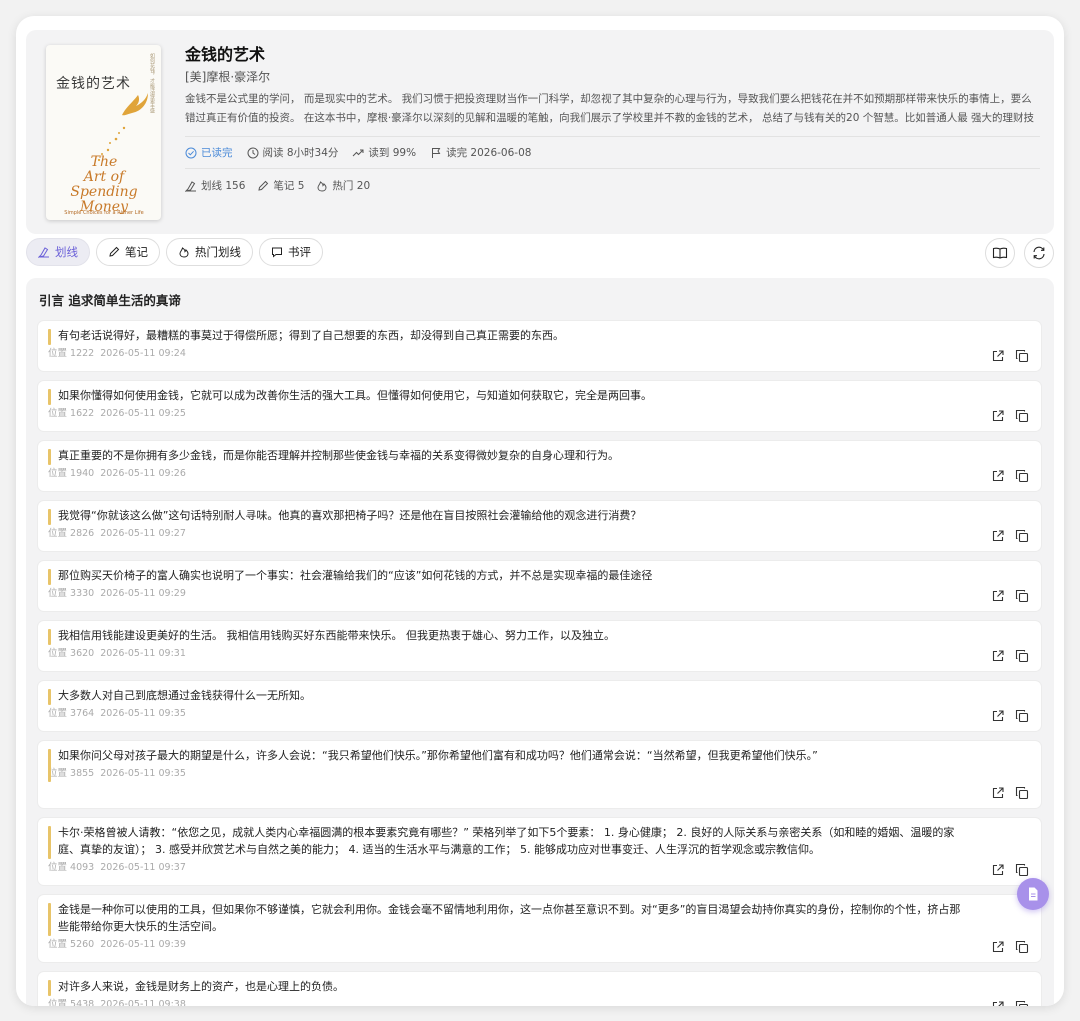  Describe the element at coordinates (539, 712) in the screenshot. I see `highlight-meta: 位置 3764 2026-05-11 09:35` at that location.